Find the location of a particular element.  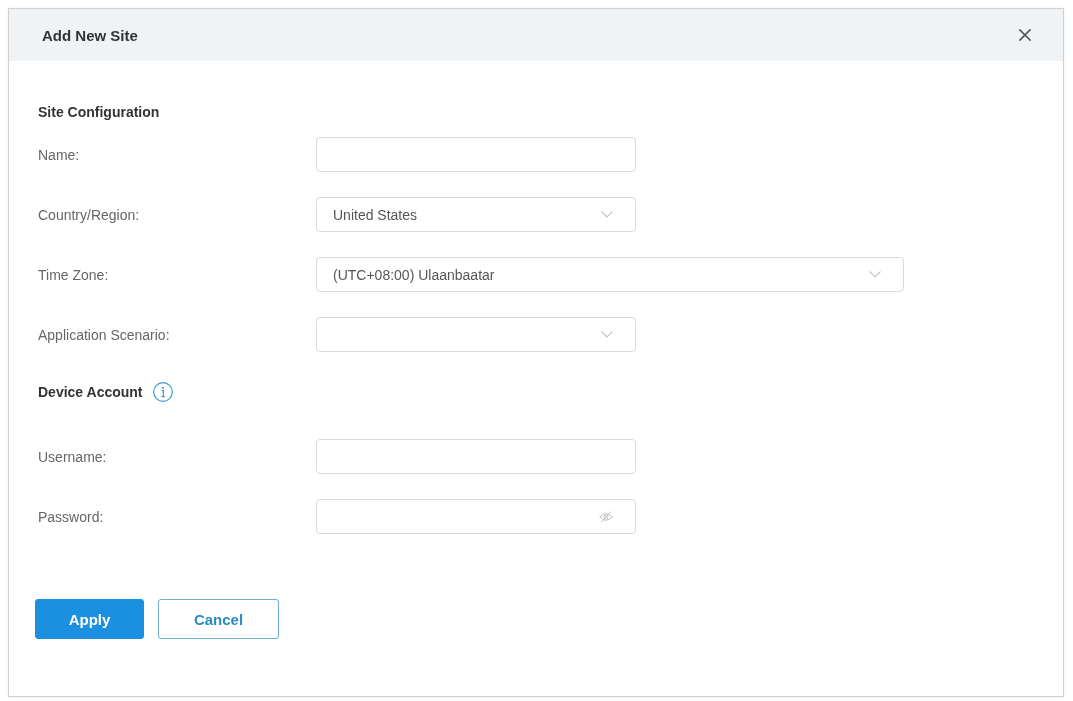

close-button is located at coordinates (1025, 35).